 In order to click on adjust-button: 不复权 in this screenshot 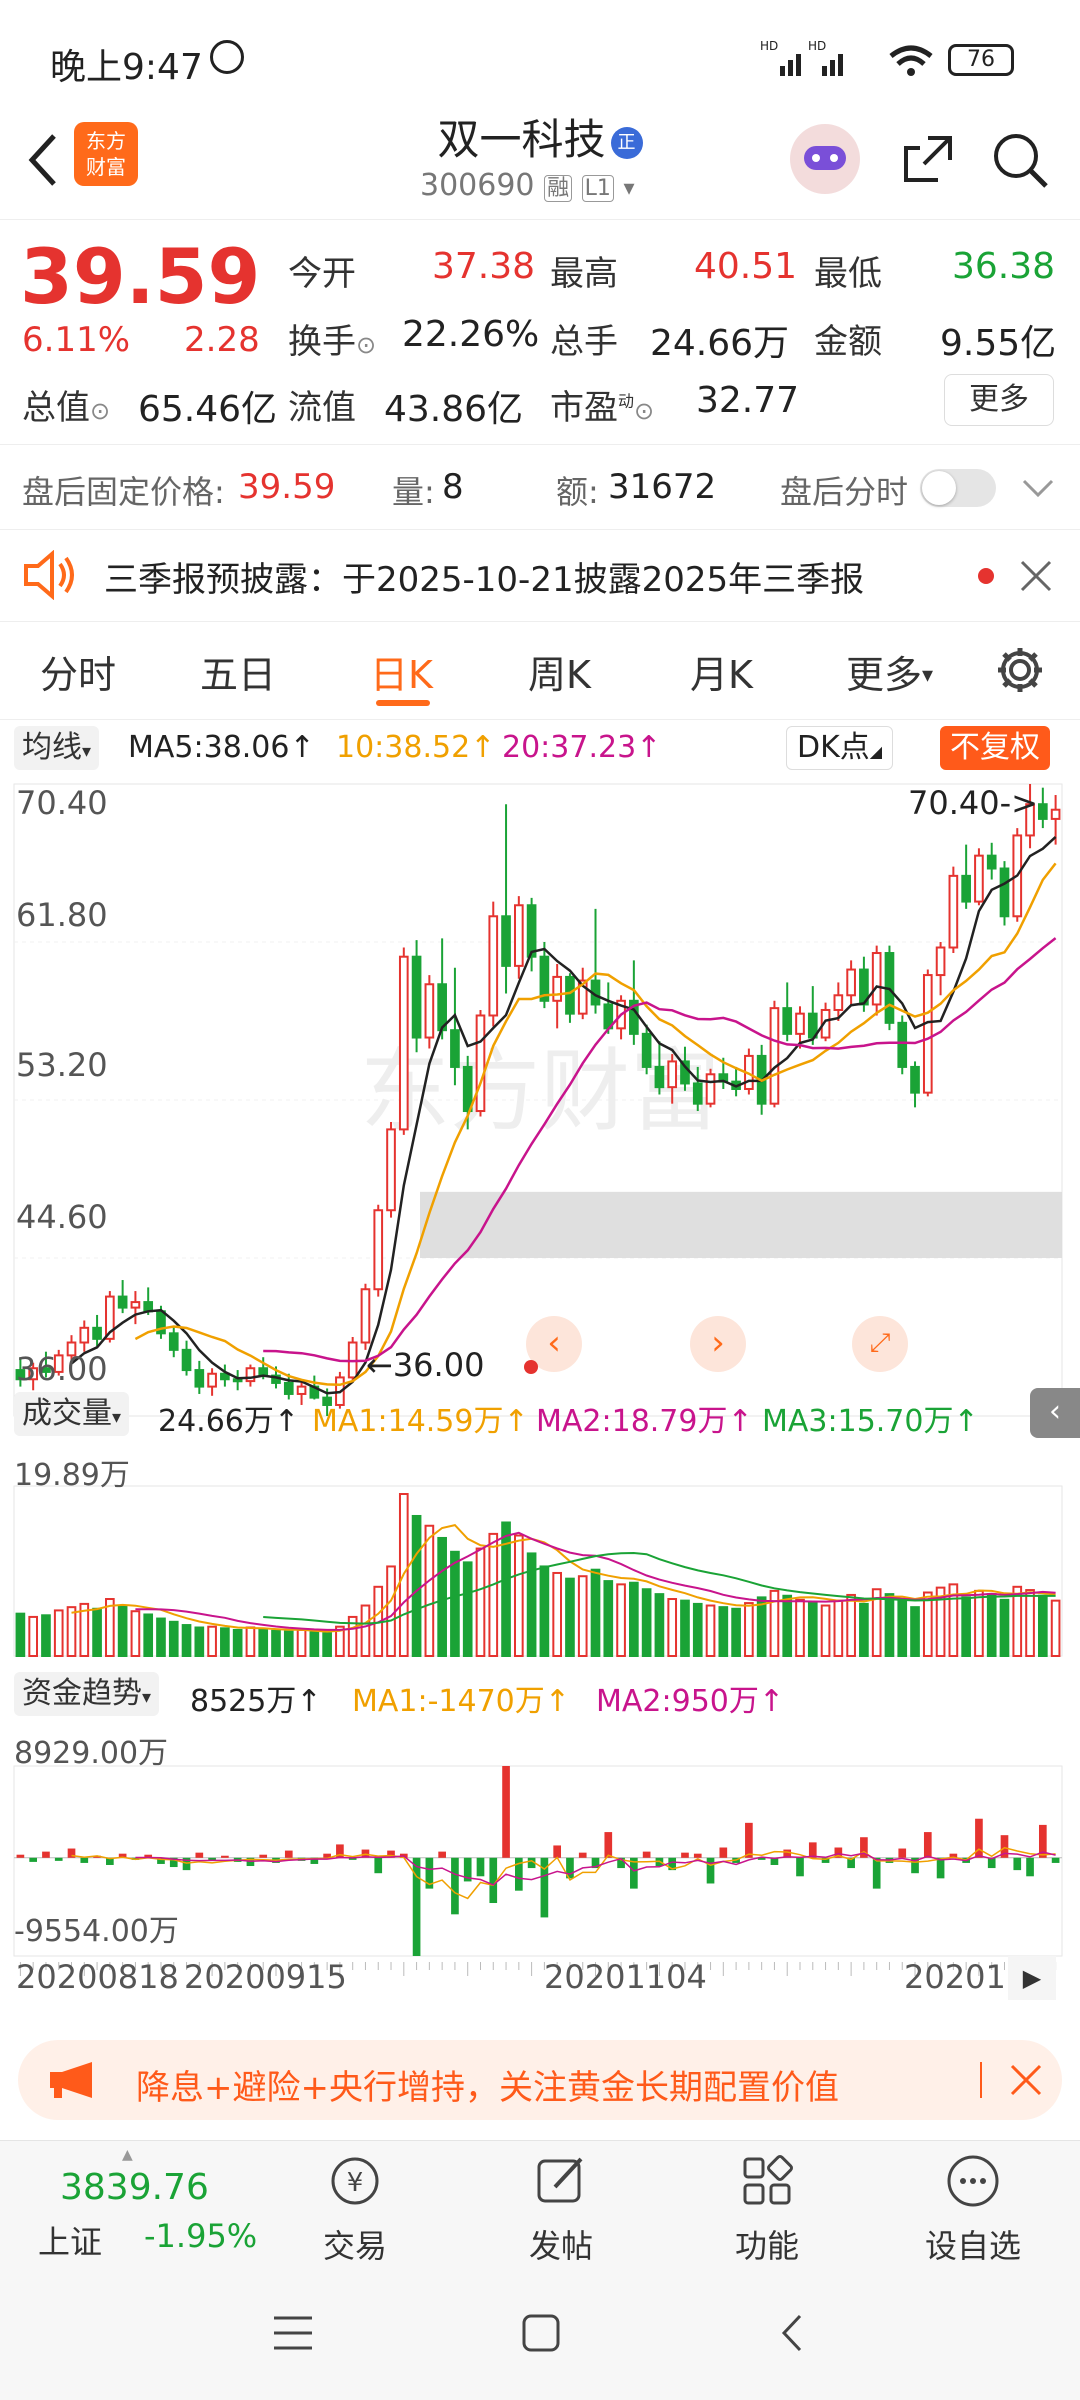, I will do `click(995, 748)`.